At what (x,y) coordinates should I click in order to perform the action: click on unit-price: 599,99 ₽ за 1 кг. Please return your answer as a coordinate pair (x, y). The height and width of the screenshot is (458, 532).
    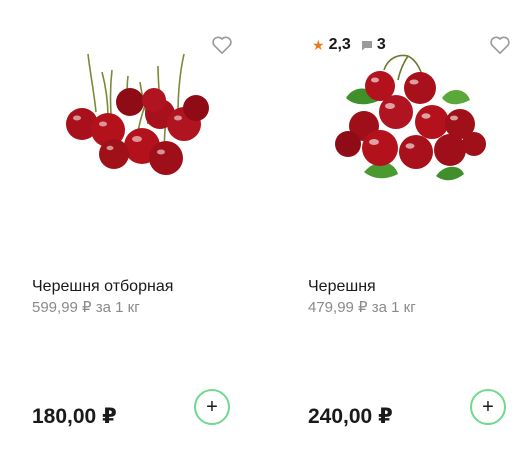
    Looking at the image, I should click on (86, 307).